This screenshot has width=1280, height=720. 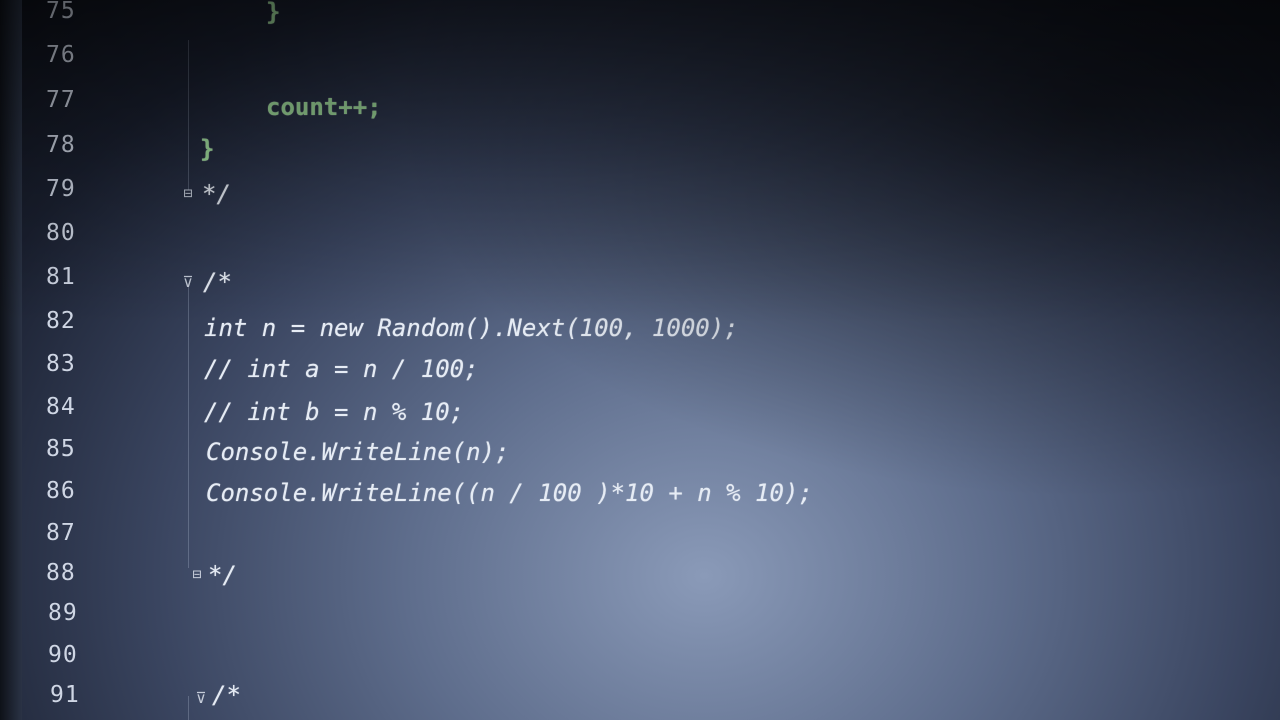 What do you see at coordinates (61, 145) in the screenshot?
I see `line-number: 78` at bounding box center [61, 145].